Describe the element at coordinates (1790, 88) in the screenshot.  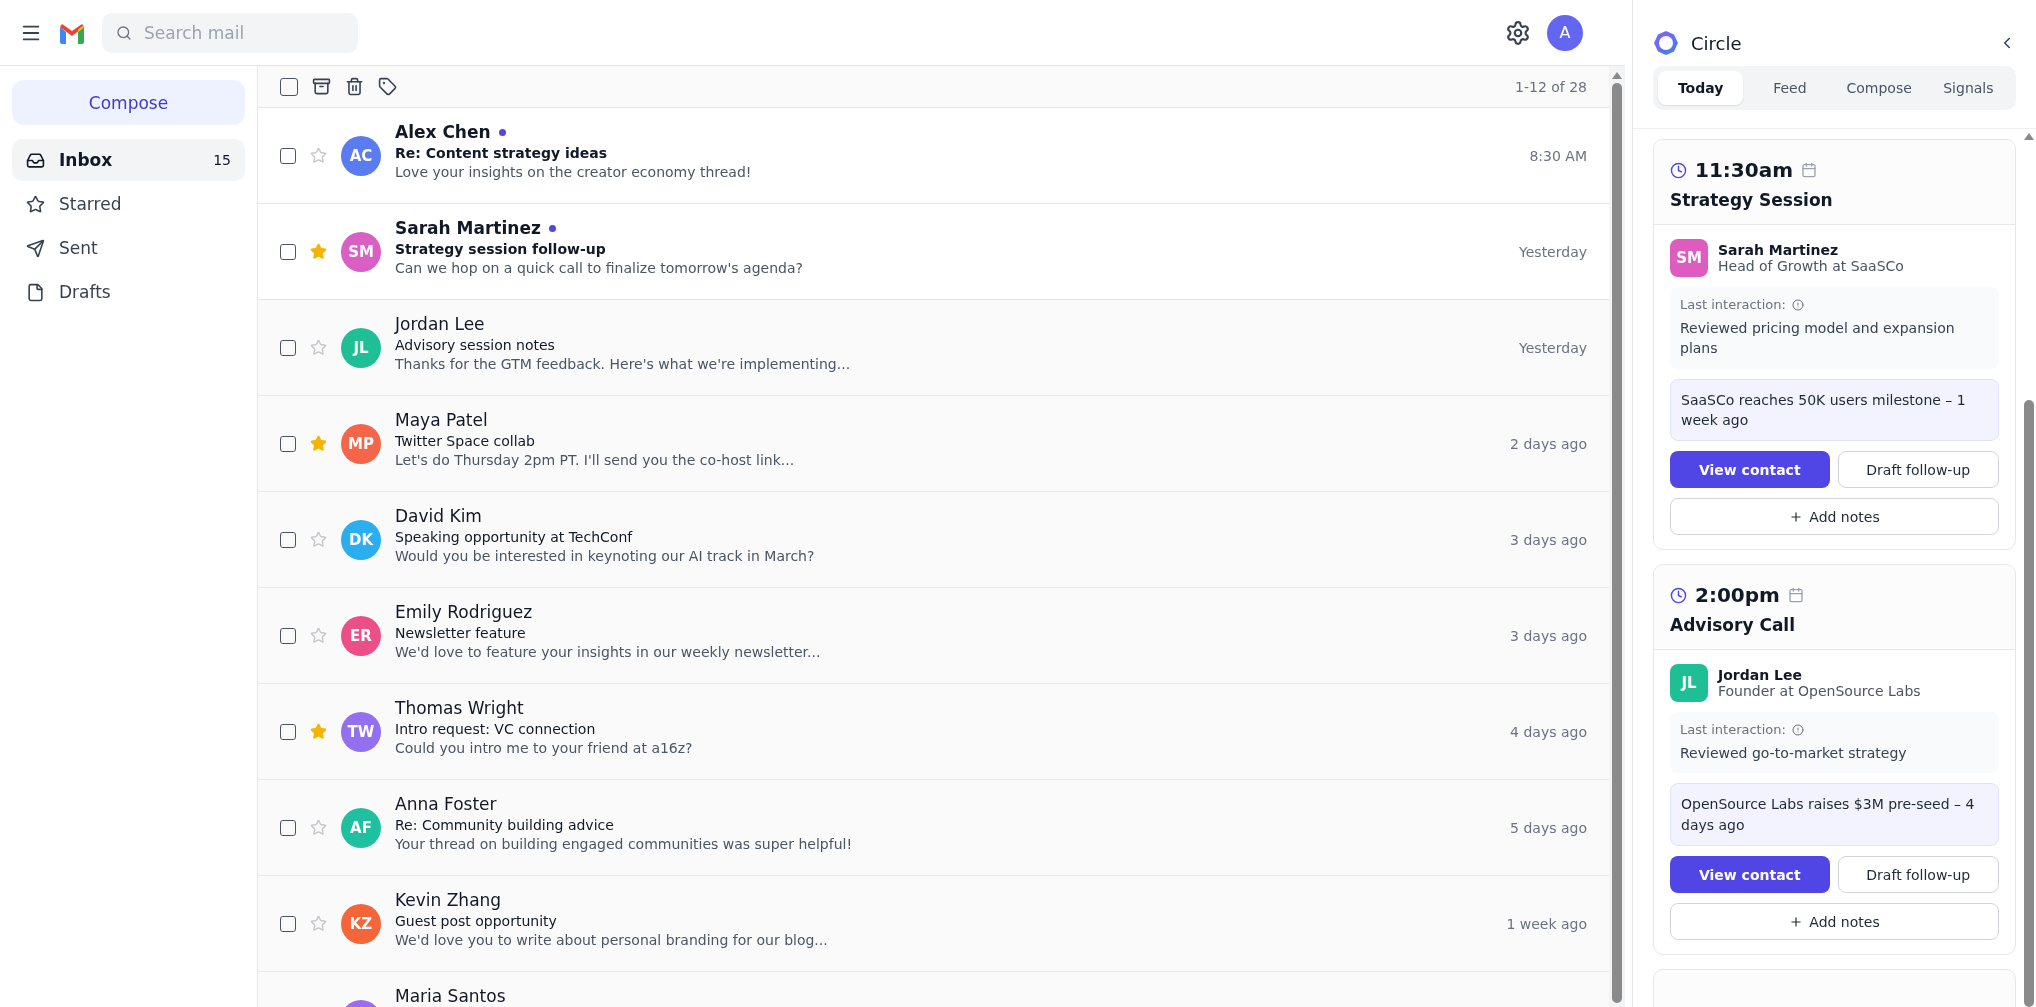
I see `panel-tab: Feed` at that location.